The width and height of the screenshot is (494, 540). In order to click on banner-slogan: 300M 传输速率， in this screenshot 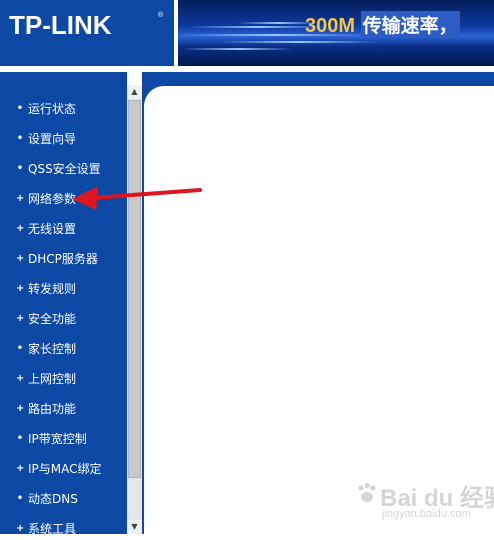, I will do `click(382, 24)`.